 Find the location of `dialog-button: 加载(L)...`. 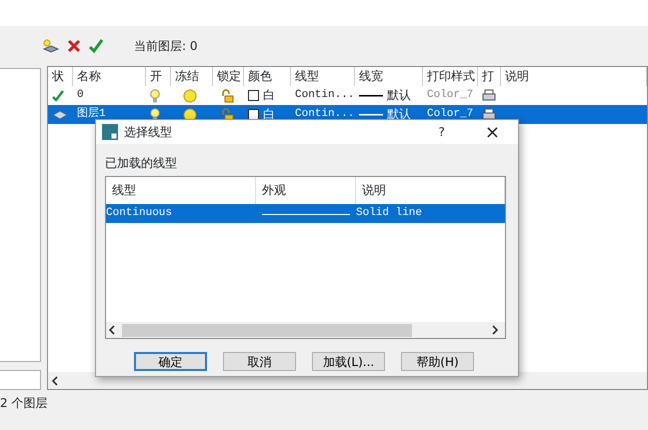

dialog-button: 加载(L)... is located at coordinates (348, 361).